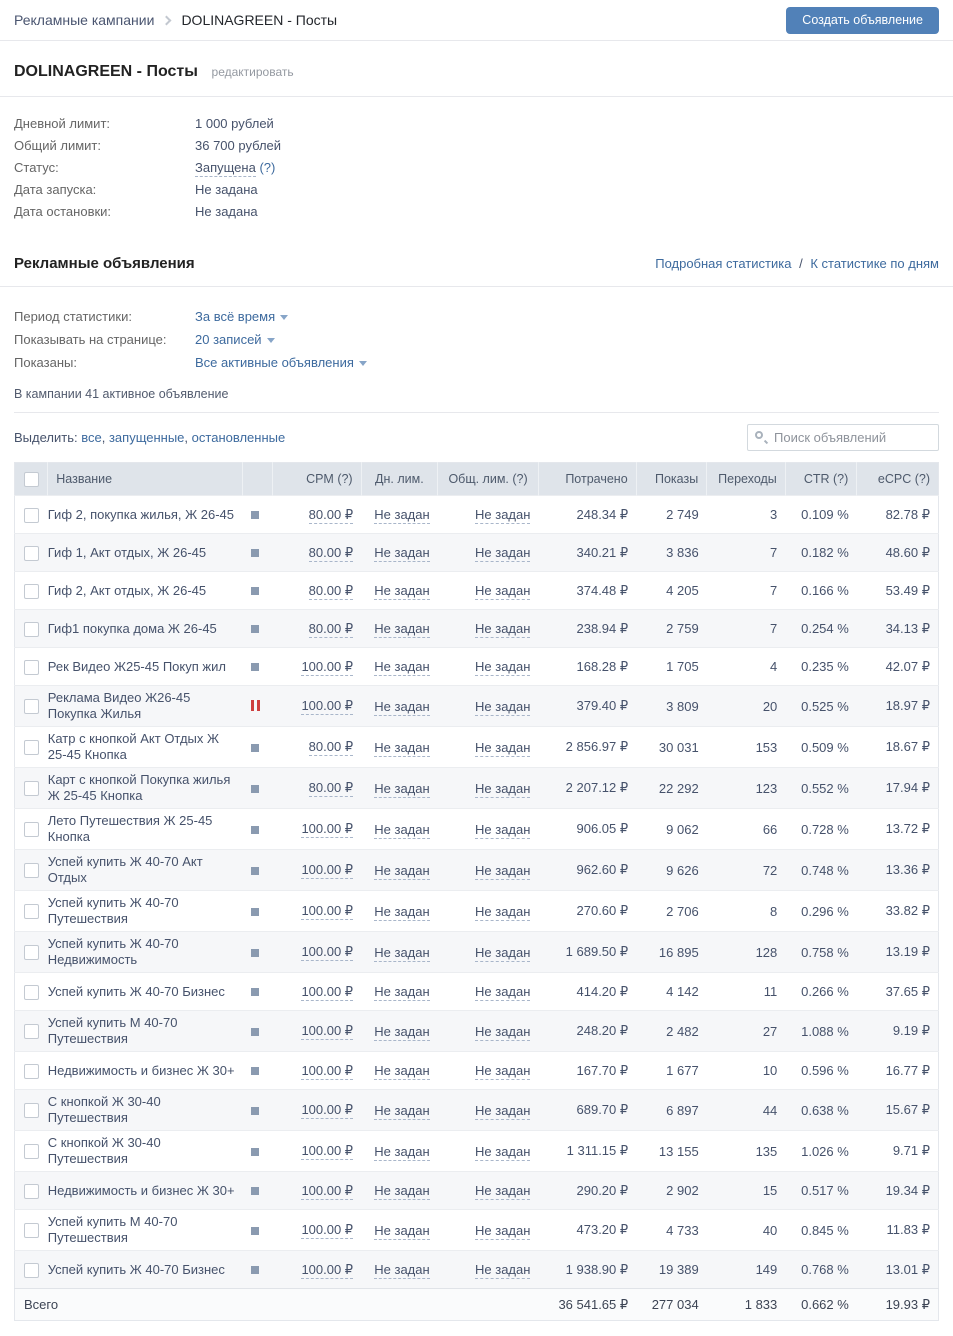 This screenshot has width=953, height=1336. What do you see at coordinates (587, 479) in the screenshot?
I see `col-header-spent: Потрачено` at bounding box center [587, 479].